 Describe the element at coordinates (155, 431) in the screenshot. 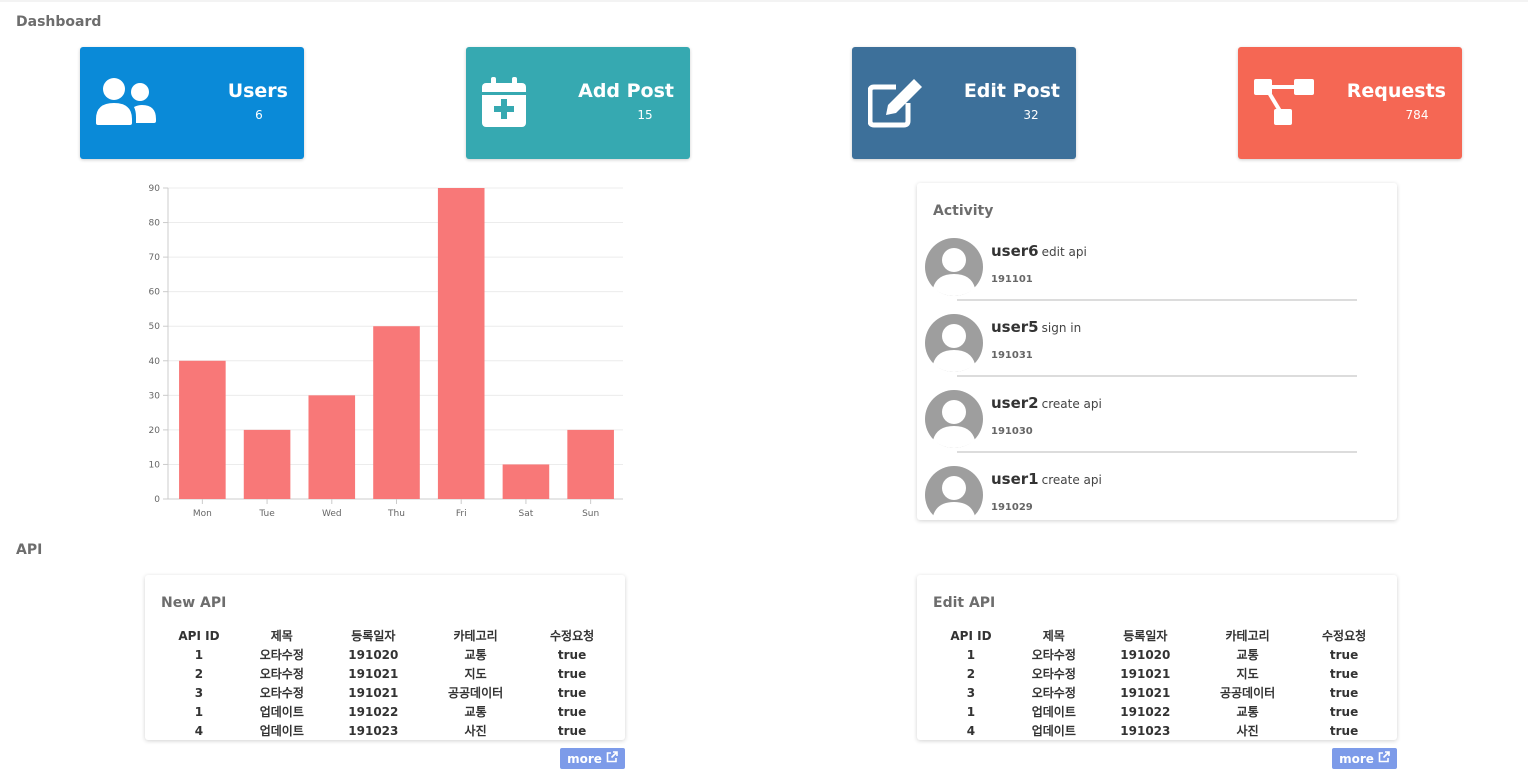

I see `y-tick-label: 20` at that location.